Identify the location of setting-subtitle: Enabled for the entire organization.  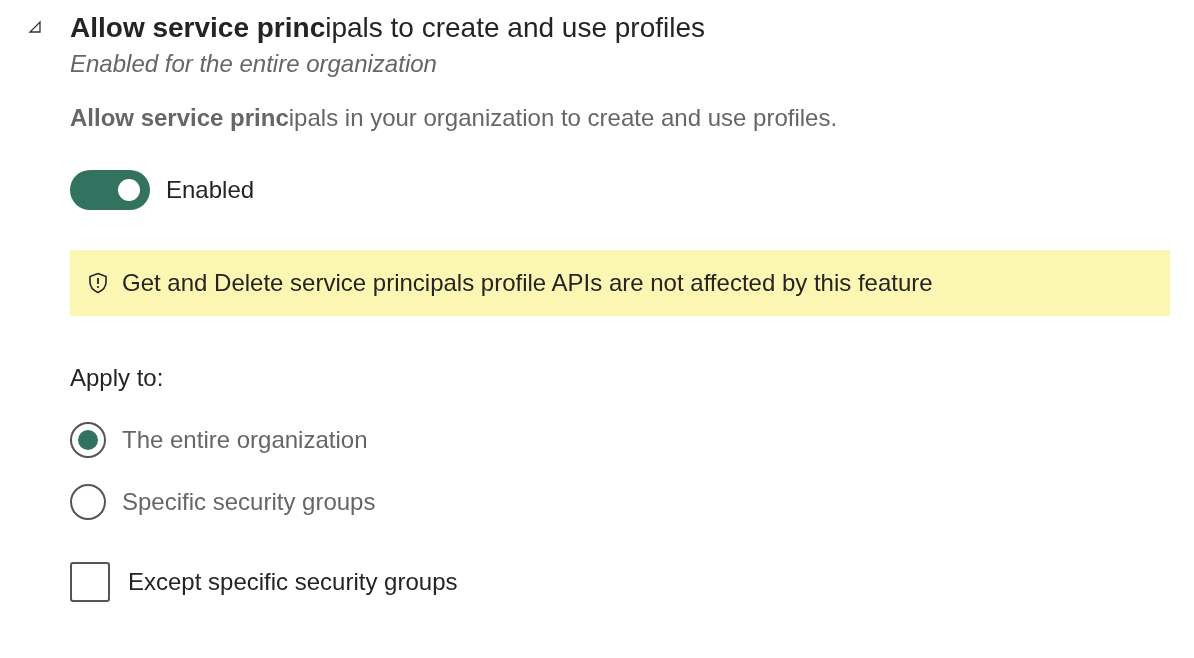
(254, 64).